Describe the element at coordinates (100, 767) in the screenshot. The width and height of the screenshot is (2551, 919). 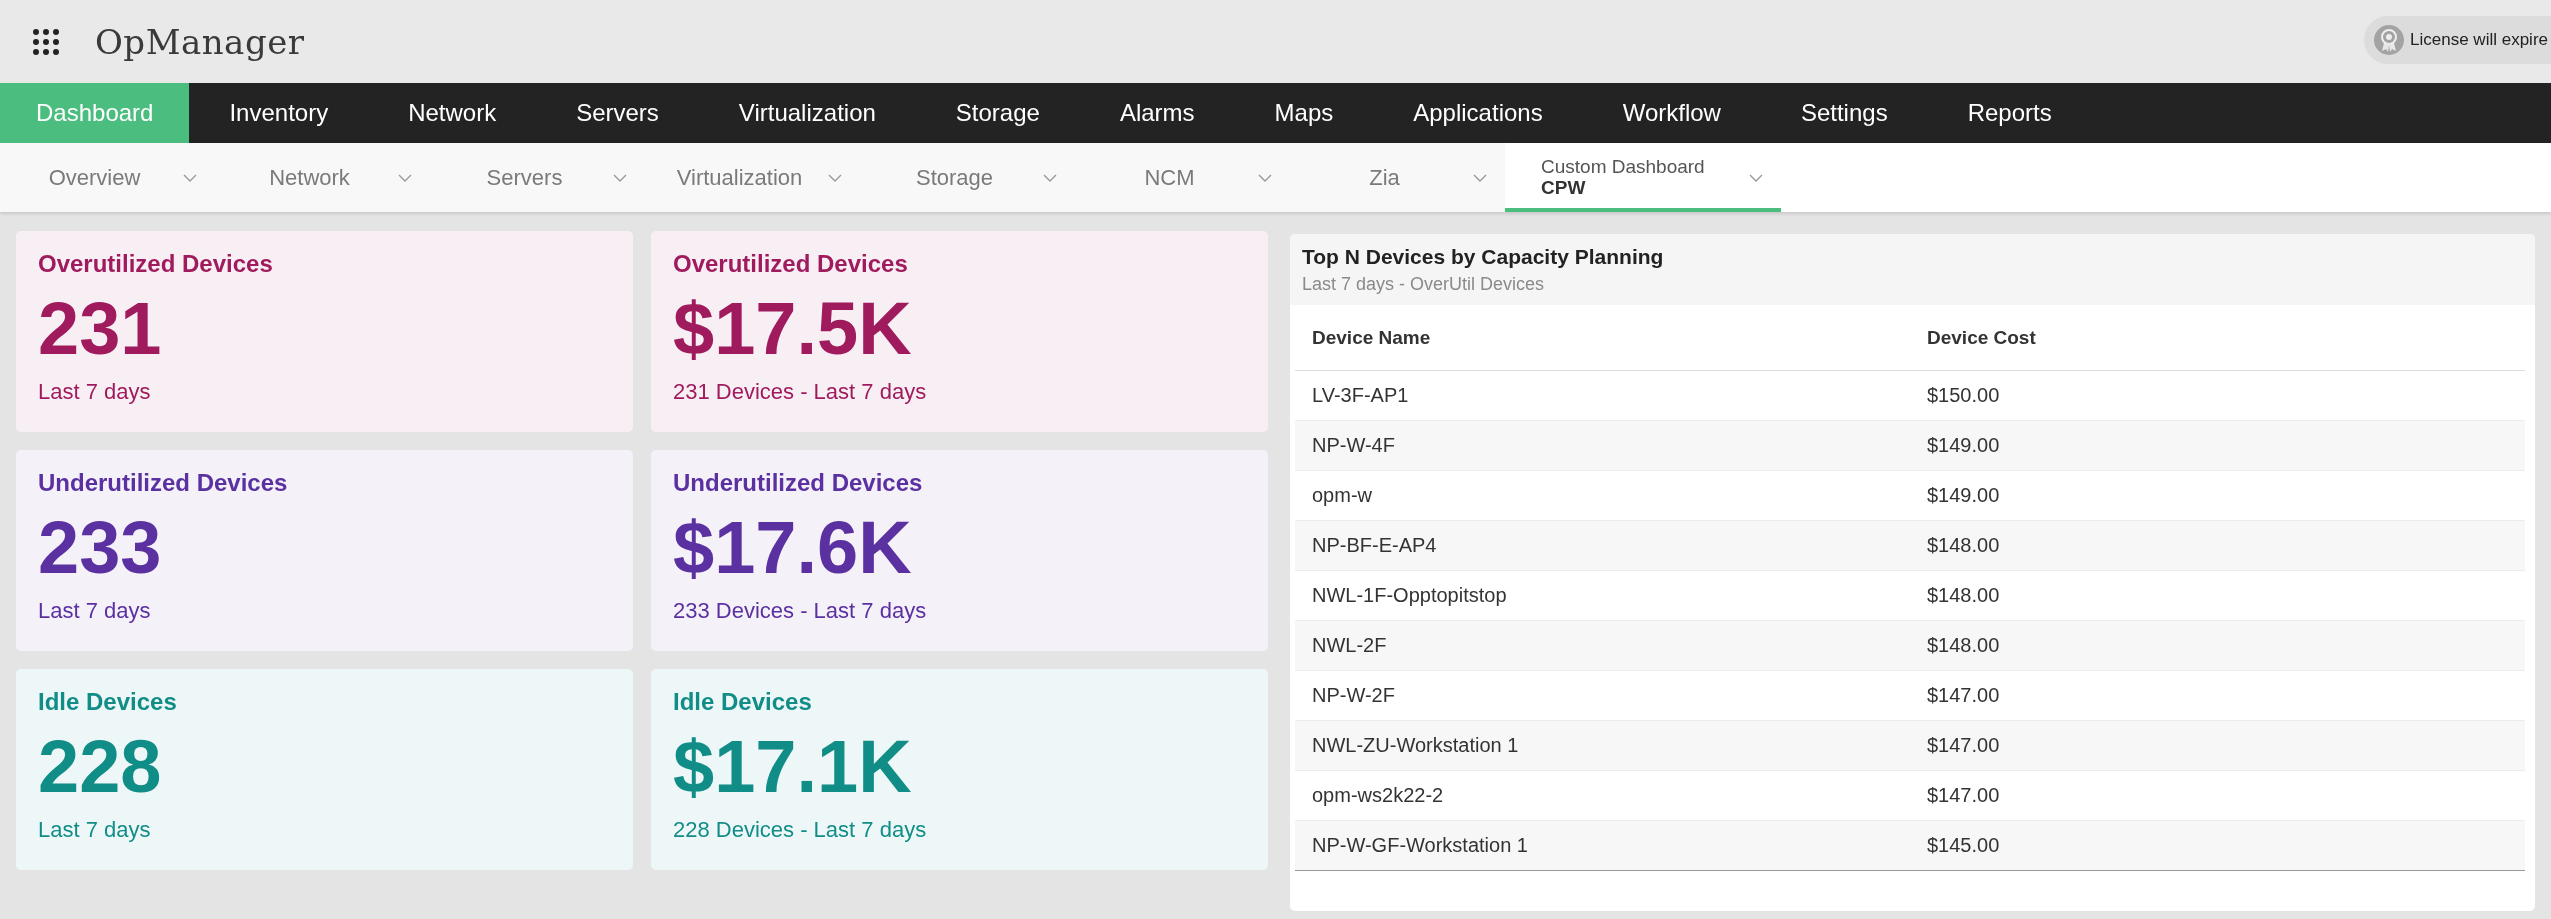
I see `card-value: 228` at that location.